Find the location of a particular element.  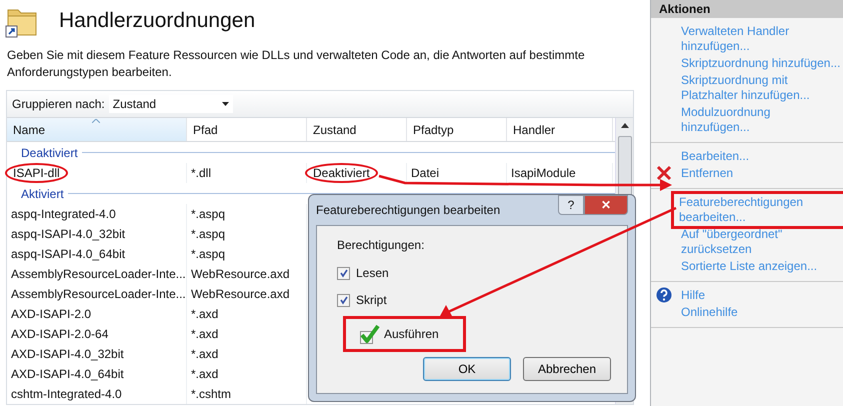

table-cell: AXD-ISAPI-4.0_64bit is located at coordinates (67, 374).